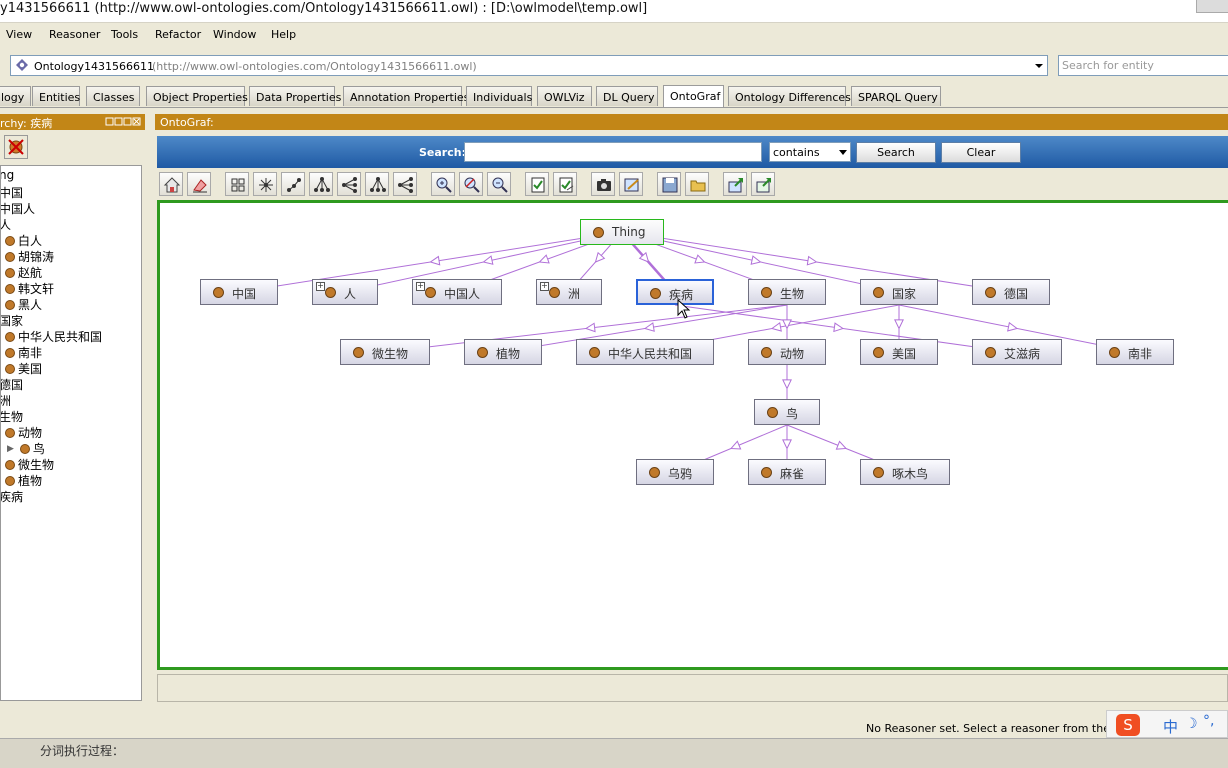 This screenshot has width=1228, height=768. Describe the element at coordinates (349, 184) in the screenshot. I see `horizontal-tree-layout-button` at that location.